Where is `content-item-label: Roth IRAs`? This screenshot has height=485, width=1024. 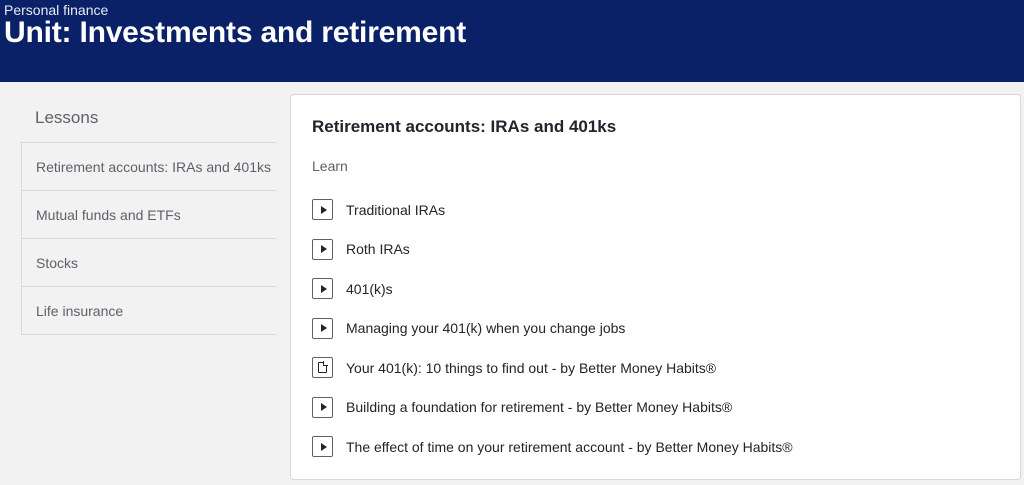 content-item-label: Roth IRAs is located at coordinates (378, 249).